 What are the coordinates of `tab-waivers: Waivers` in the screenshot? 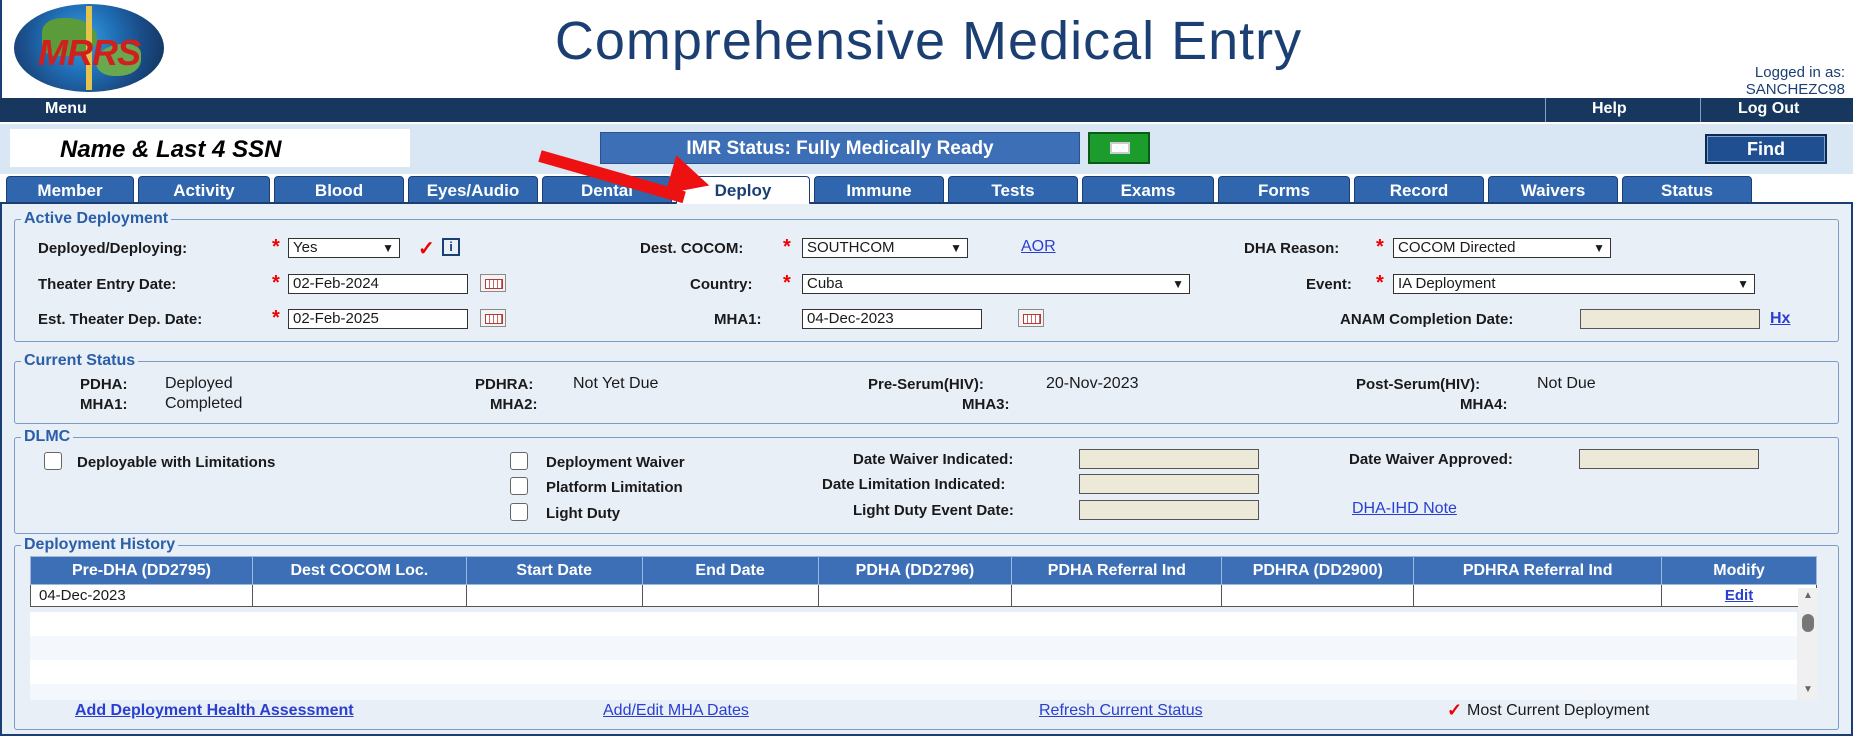 It's located at (1553, 189).